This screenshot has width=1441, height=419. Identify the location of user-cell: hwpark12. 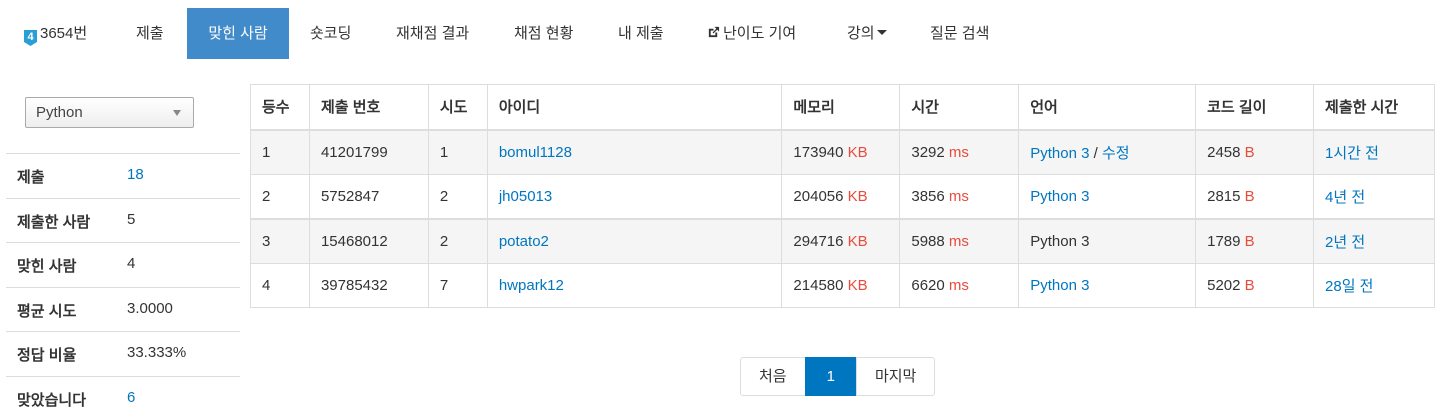
(634, 285).